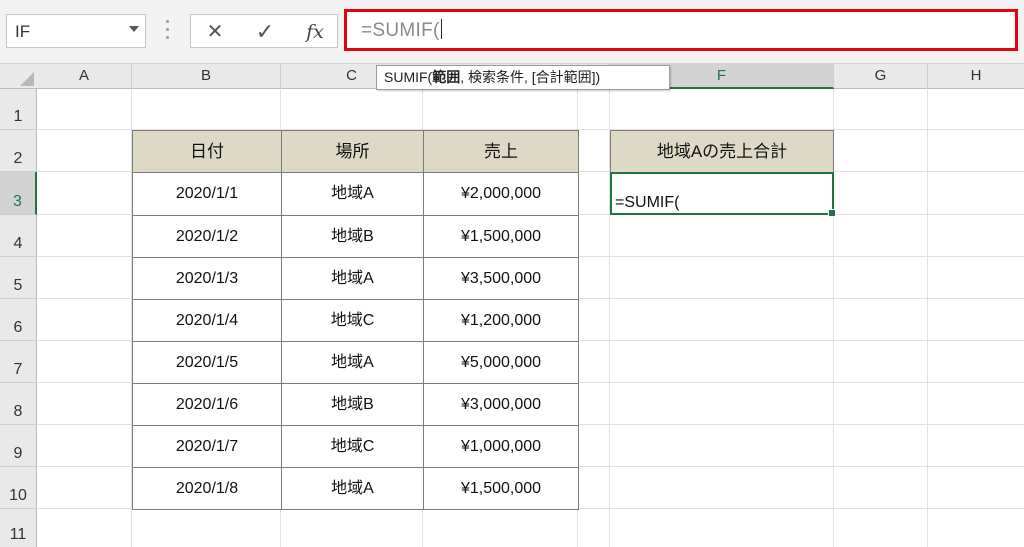 This screenshot has height=547, width=1024. Describe the element at coordinates (207, 194) in the screenshot. I see `table-cell-date: 2020/1/1` at that location.